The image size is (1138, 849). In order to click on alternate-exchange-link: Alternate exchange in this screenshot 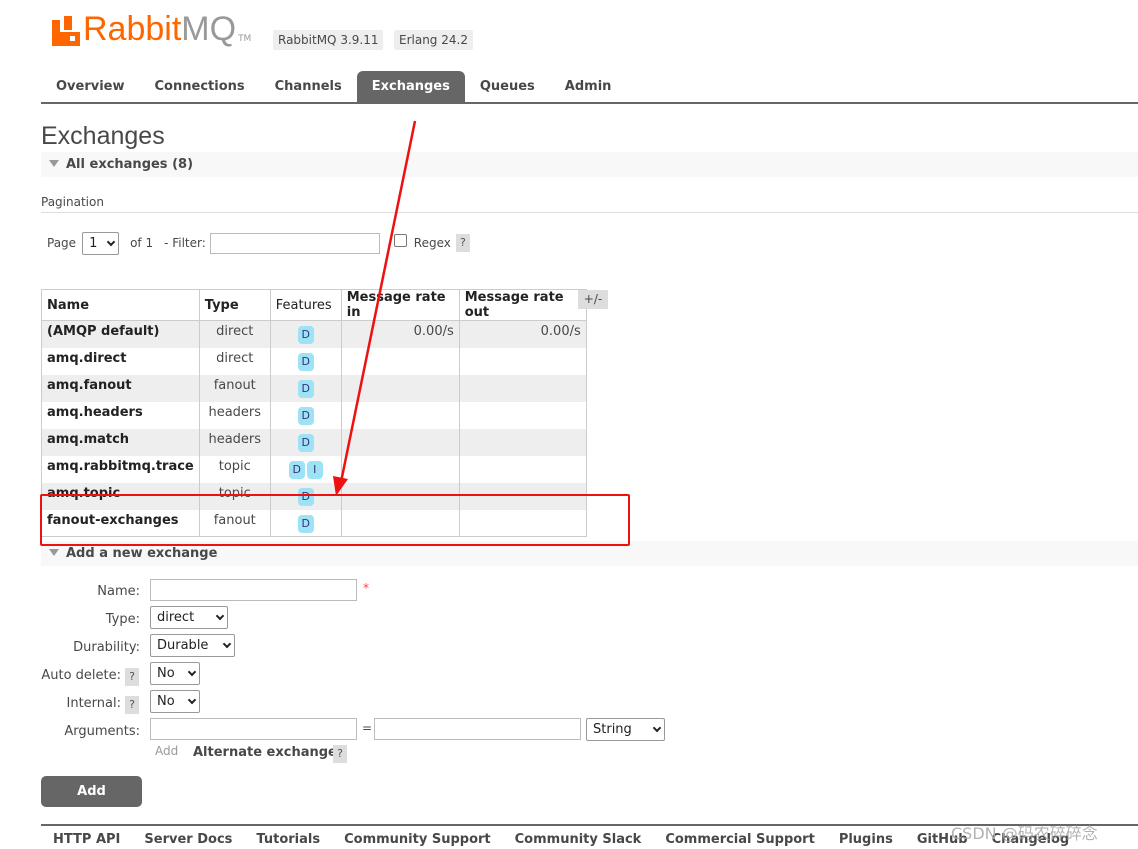, I will do `click(265, 752)`.